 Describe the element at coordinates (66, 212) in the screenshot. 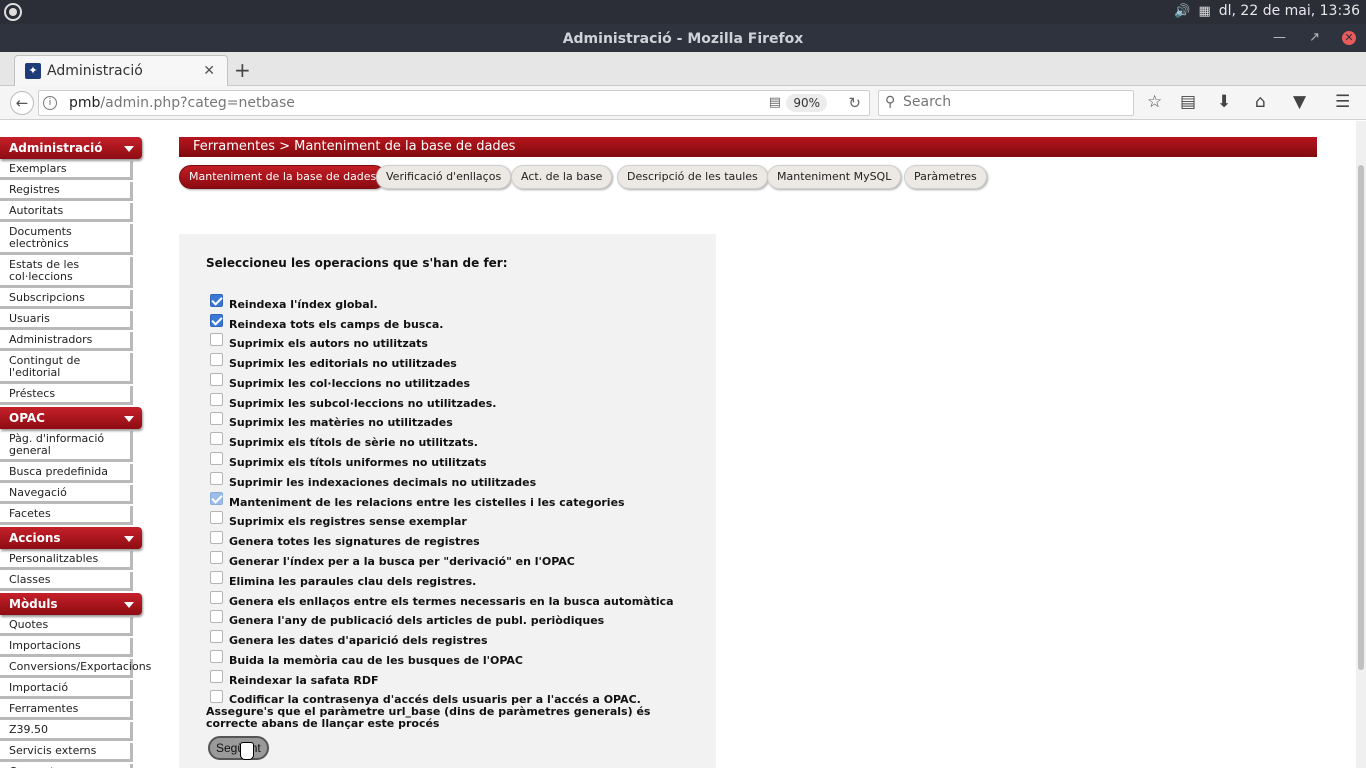

I see `menu-item: Autoritats` at that location.